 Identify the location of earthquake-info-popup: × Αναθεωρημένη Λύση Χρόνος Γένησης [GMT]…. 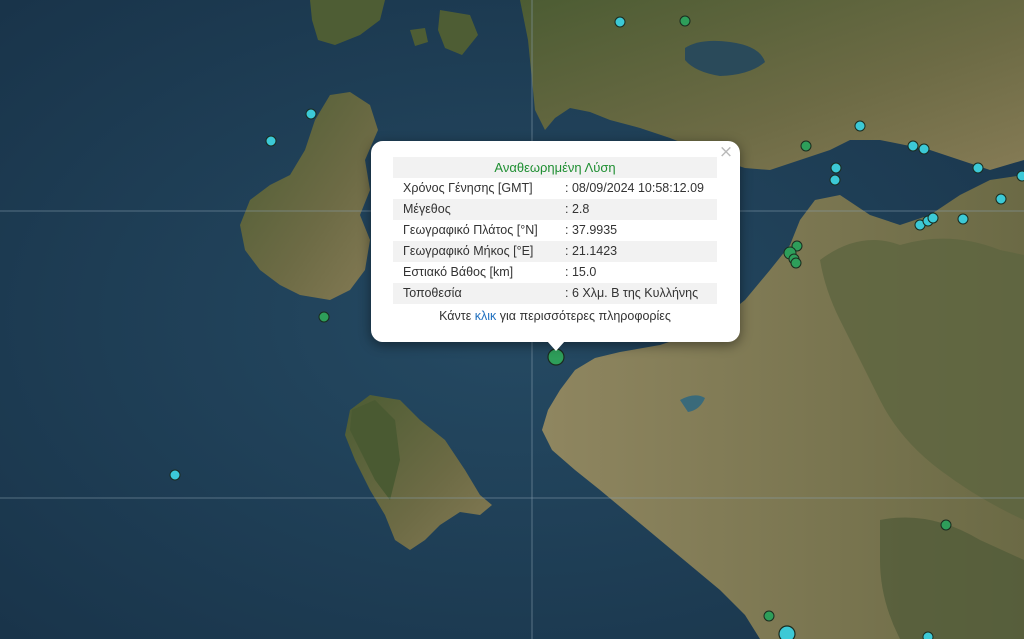
(555, 241).